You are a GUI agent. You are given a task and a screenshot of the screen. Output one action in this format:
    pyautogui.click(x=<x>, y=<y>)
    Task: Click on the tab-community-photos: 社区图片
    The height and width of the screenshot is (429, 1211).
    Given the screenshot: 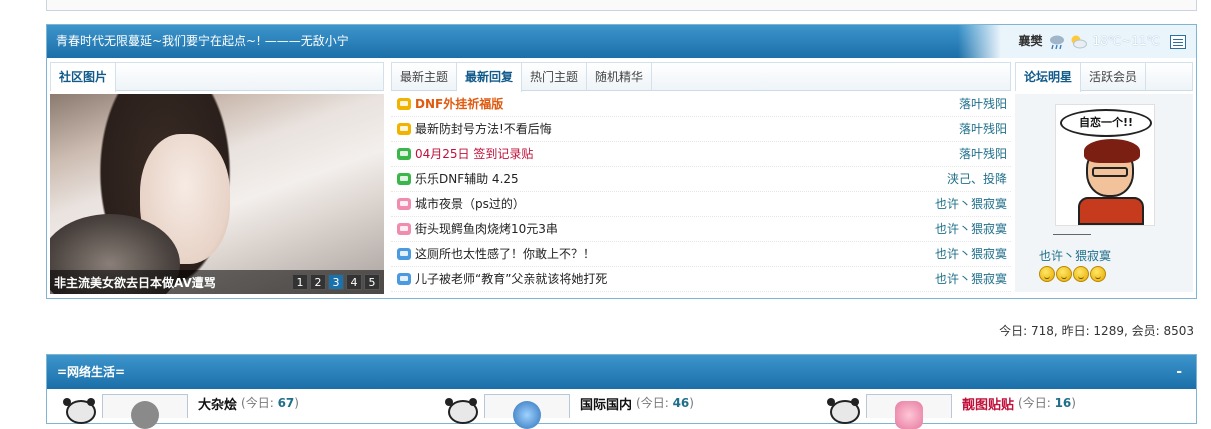 What is the action you would take?
    pyautogui.click(x=84, y=77)
    